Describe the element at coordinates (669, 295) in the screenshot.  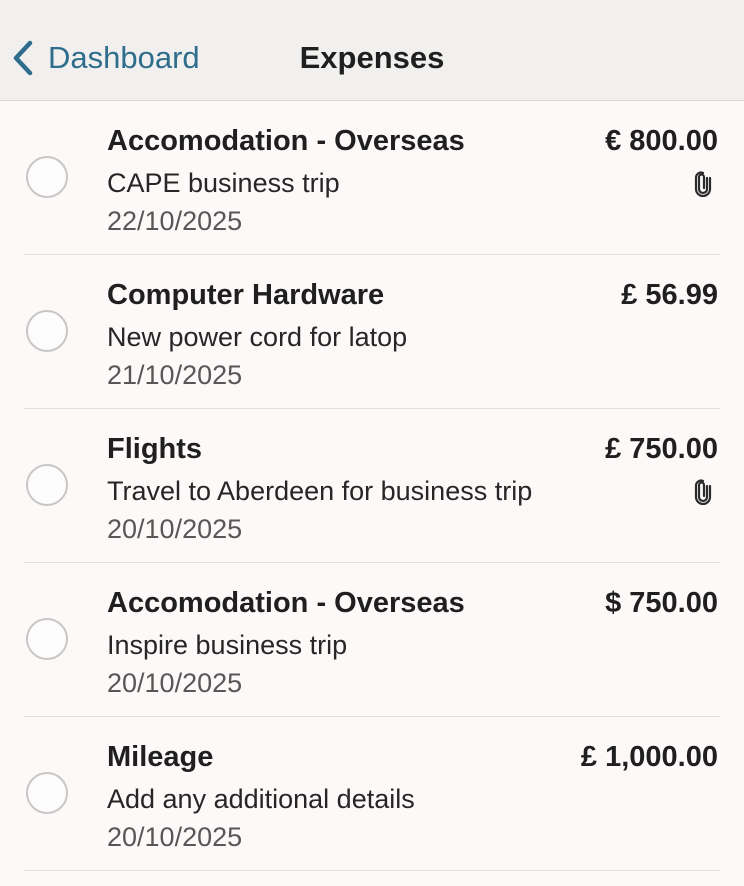
I see `expense-amount: £ 56.99` at that location.